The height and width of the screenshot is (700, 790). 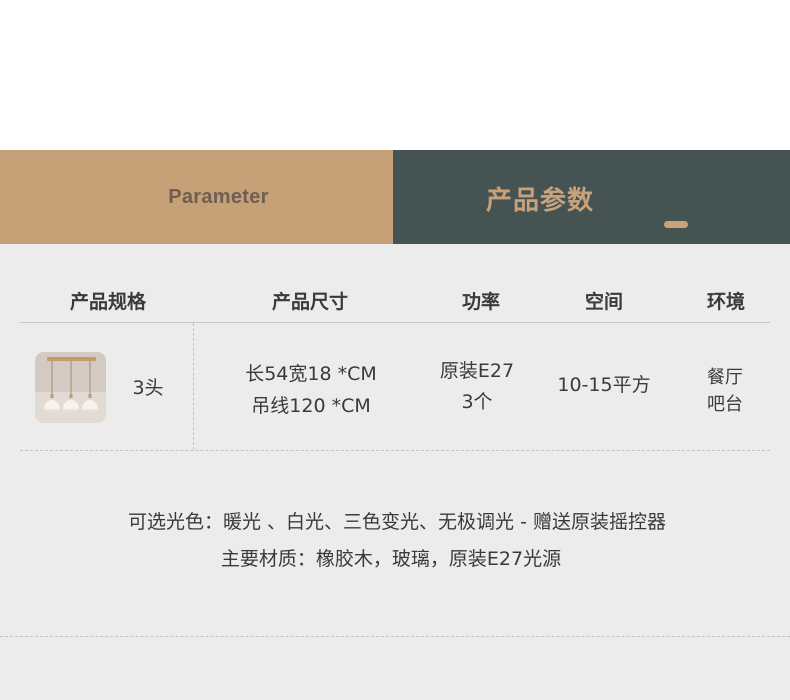 What do you see at coordinates (311, 374) in the screenshot?
I see `size-line-1: 长54宽18 *CM` at bounding box center [311, 374].